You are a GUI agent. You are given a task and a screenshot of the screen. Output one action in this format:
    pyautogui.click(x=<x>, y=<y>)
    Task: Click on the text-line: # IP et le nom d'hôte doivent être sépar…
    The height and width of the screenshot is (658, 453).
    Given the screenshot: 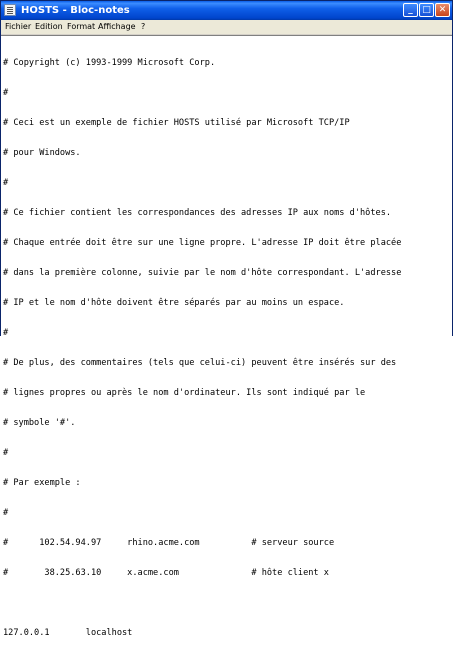 What is the action you would take?
    pyautogui.click(x=174, y=303)
    